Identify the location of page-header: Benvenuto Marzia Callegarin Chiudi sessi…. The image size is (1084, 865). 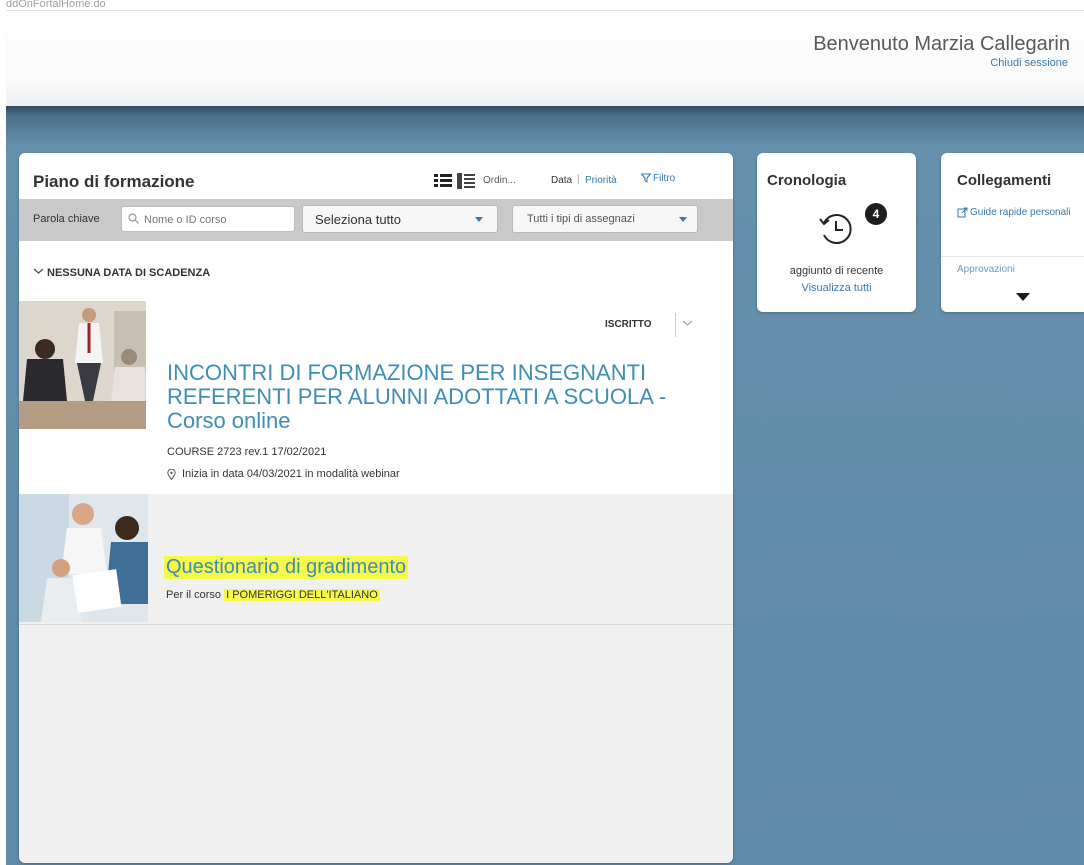
(545, 58).